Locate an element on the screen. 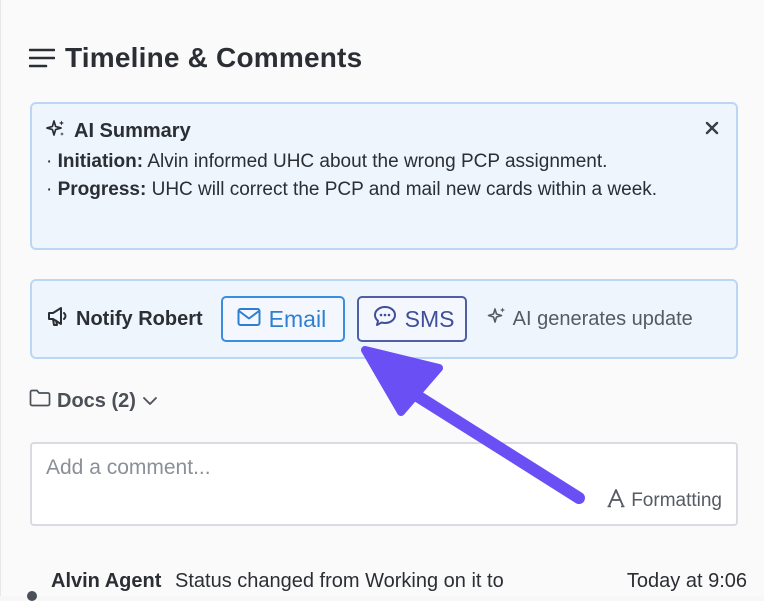  megaphone-icon is located at coordinates (58, 319).